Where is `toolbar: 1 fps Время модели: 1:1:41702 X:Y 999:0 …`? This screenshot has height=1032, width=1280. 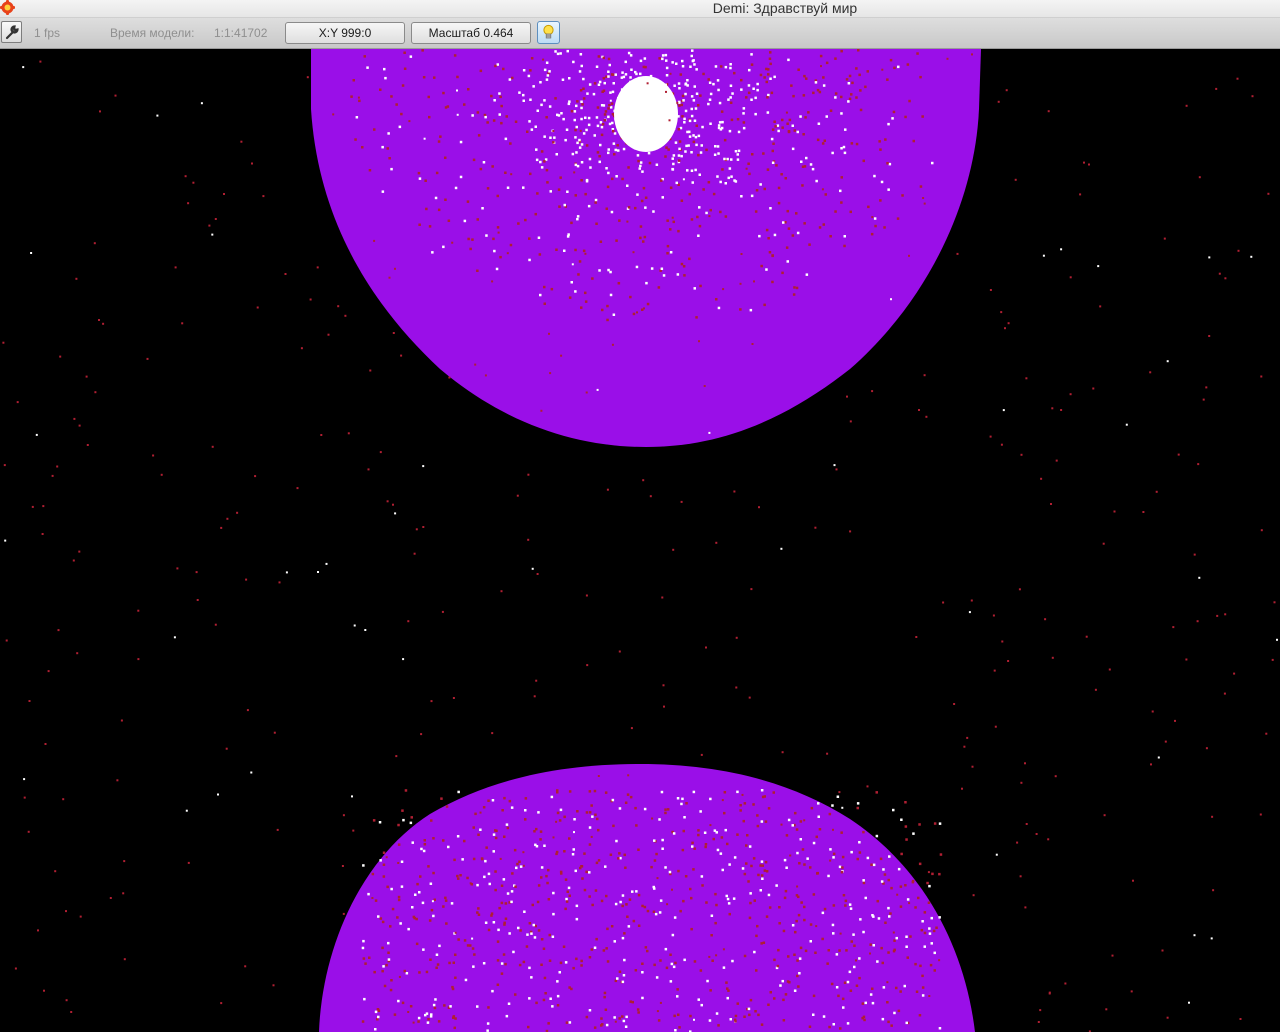 toolbar: 1 fps Время модели: 1:1:41702 X:Y 999:0 … is located at coordinates (640, 33).